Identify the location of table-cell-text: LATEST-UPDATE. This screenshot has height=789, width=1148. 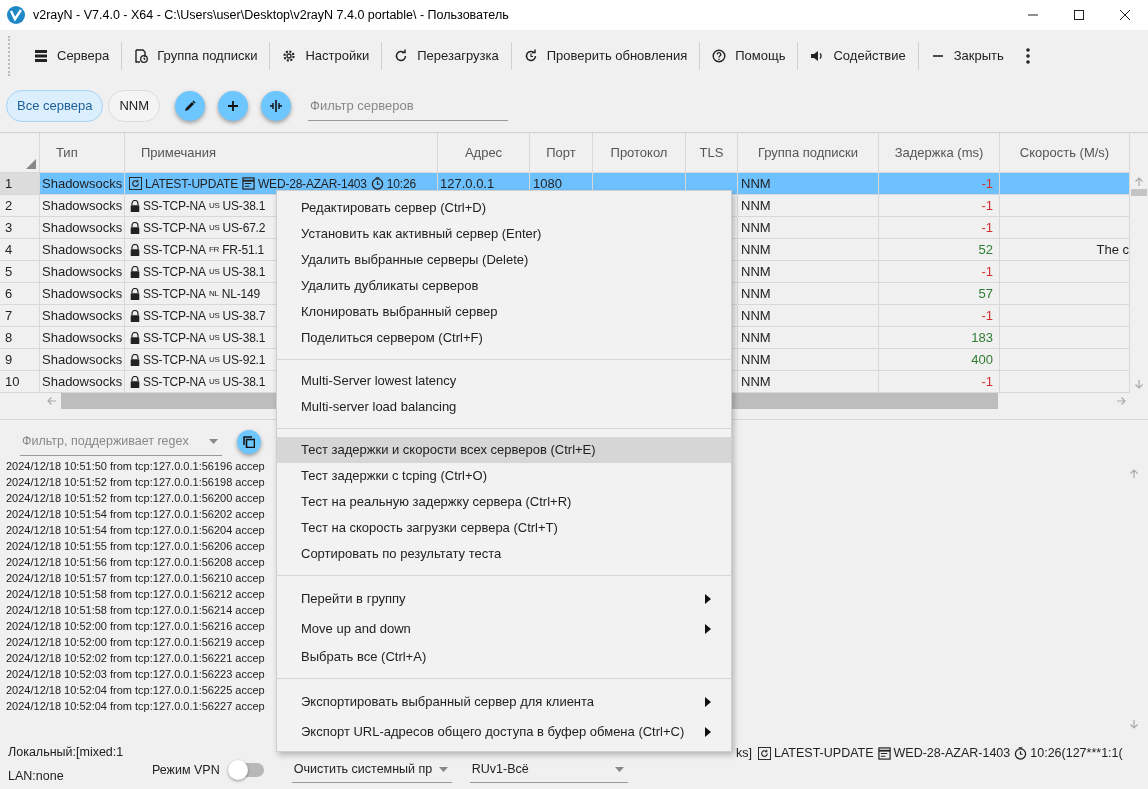
(191, 184).